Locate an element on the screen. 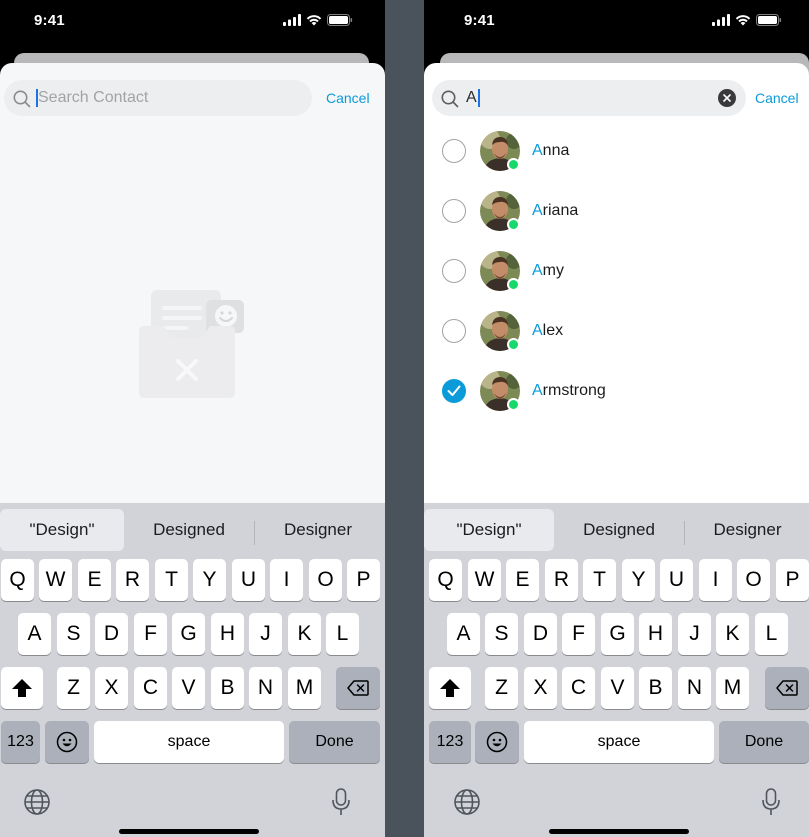  online-indicator is located at coordinates (513, 284).